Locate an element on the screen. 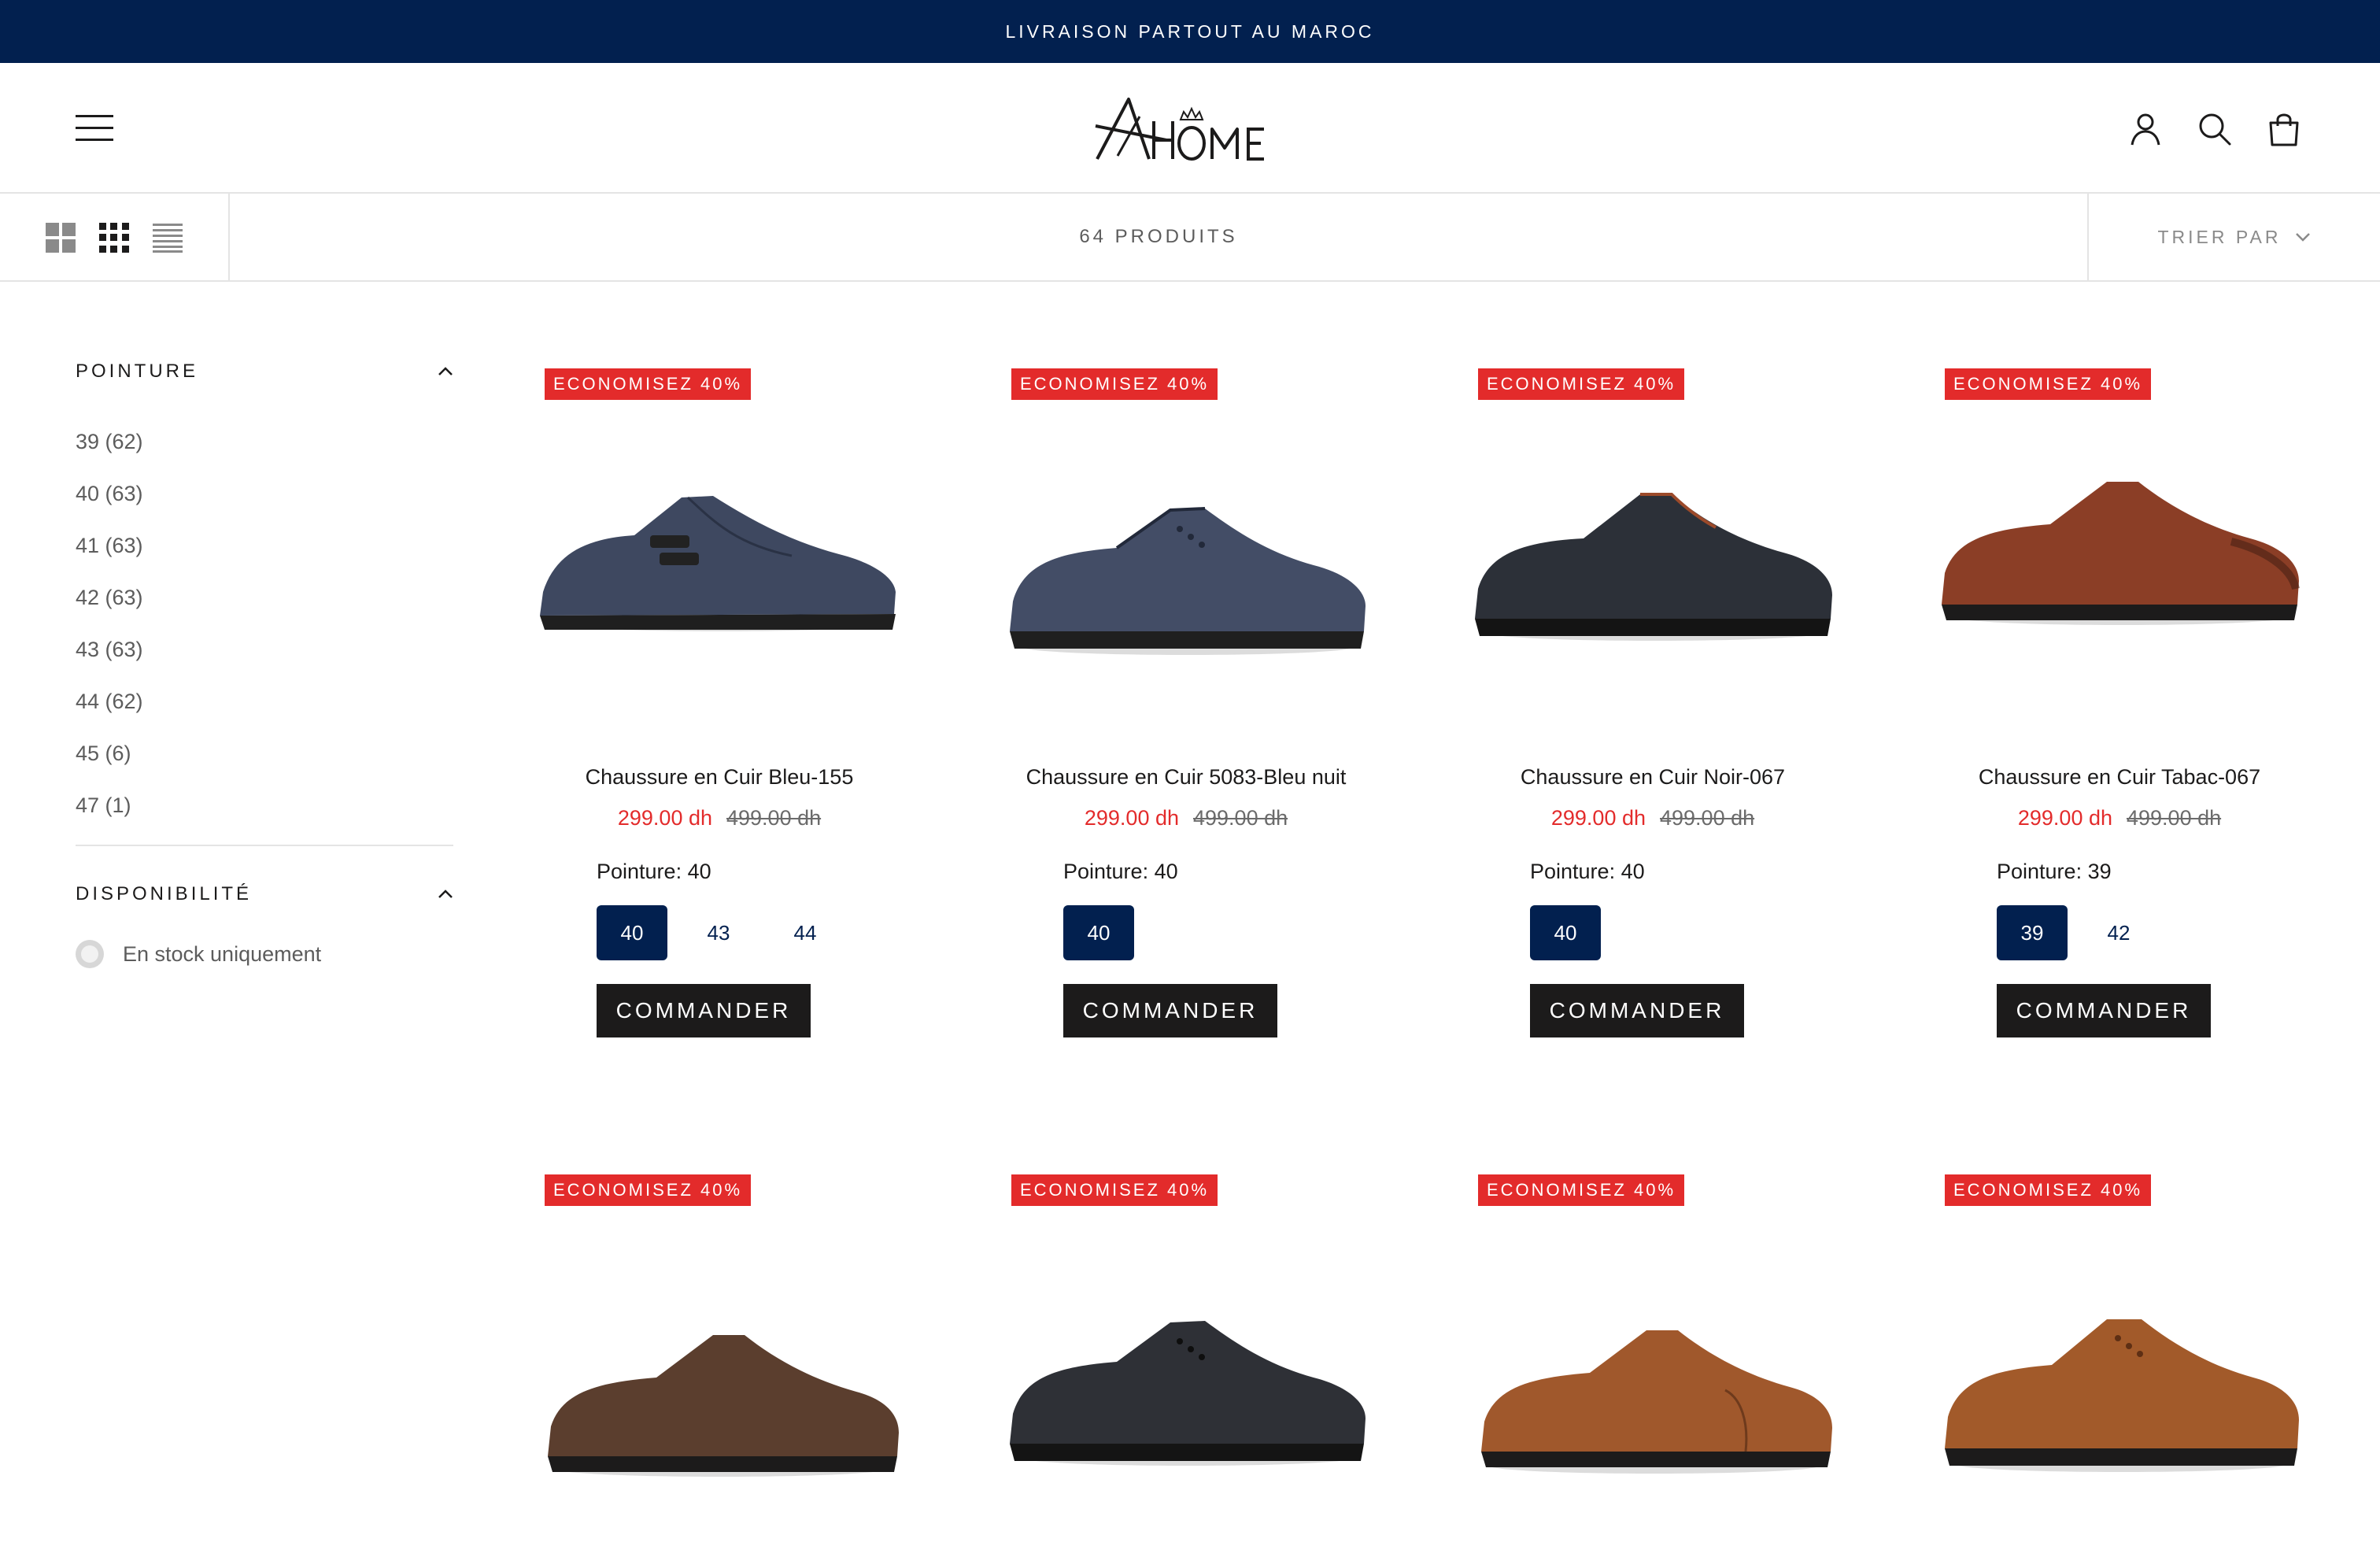  size-chip: 42 is located at coordinates (2118, 933).